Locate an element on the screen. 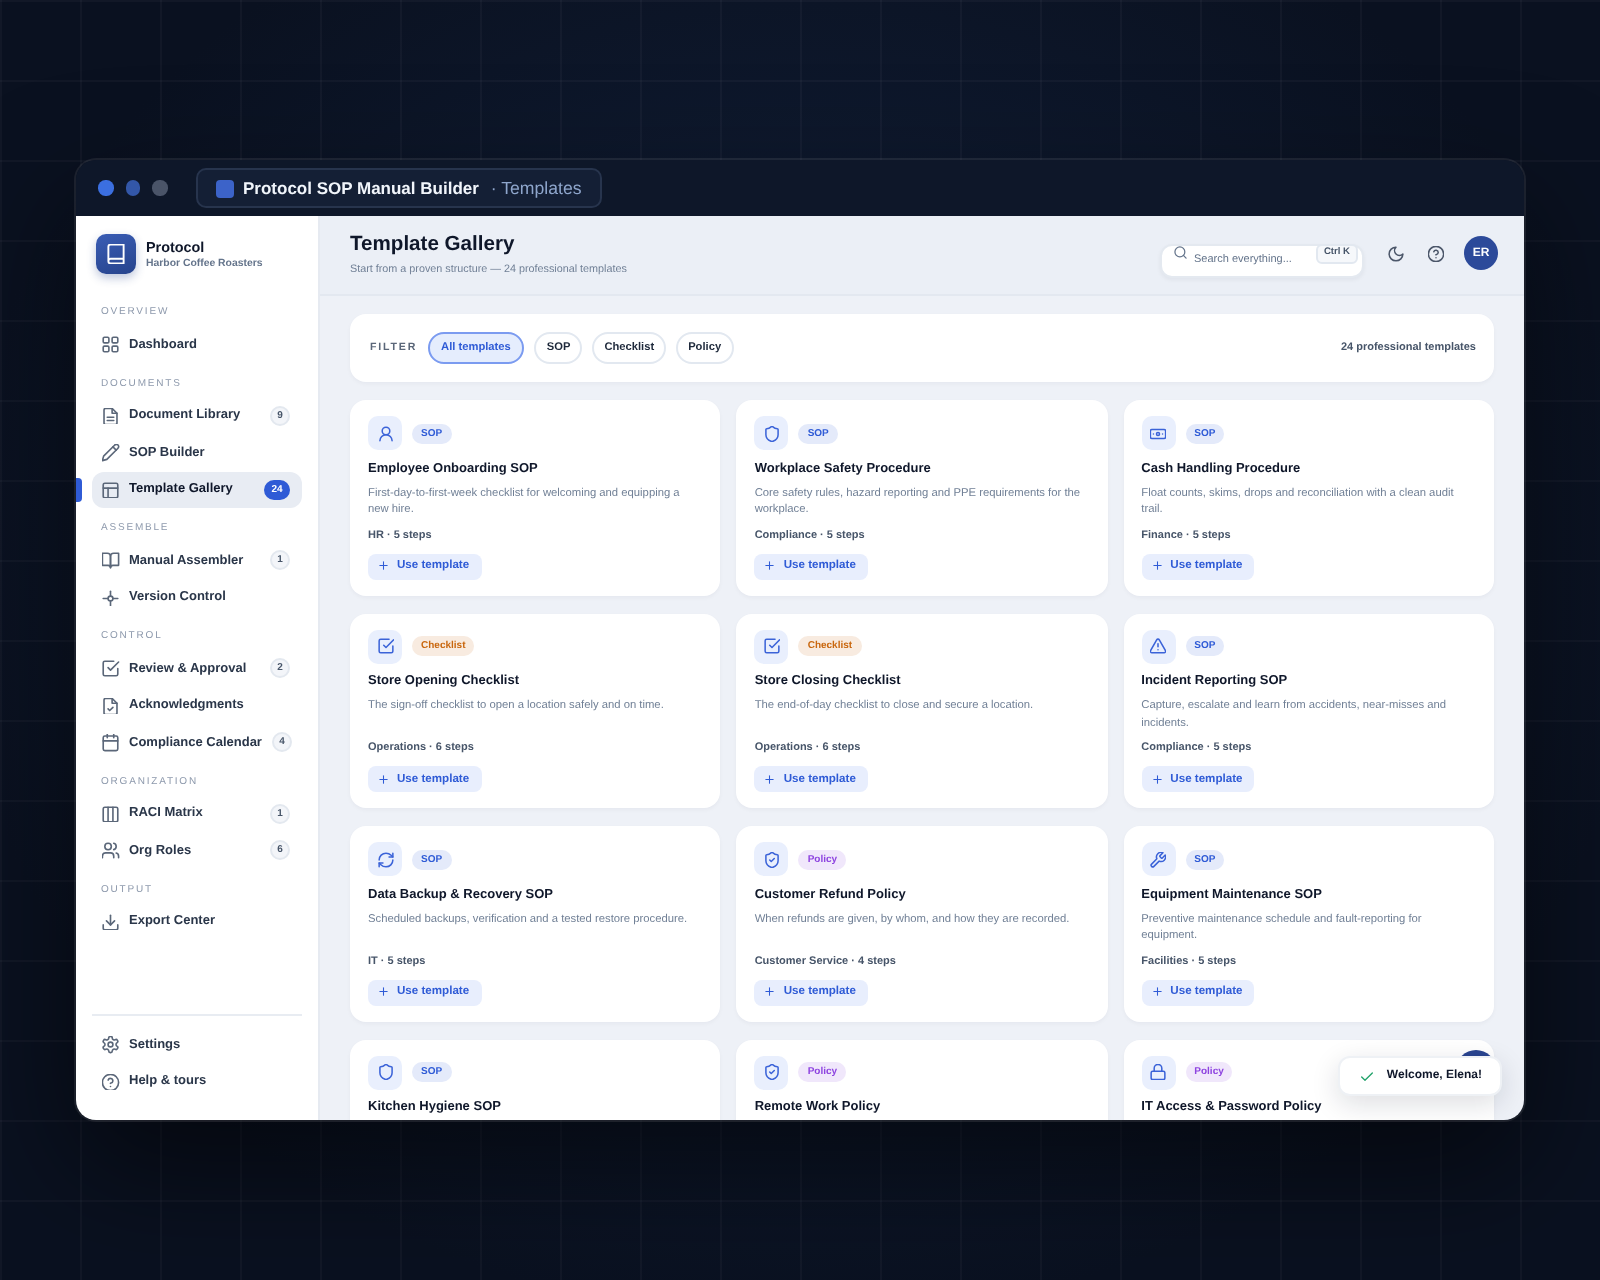  check-icon is located at coordinates (1367, 1076).